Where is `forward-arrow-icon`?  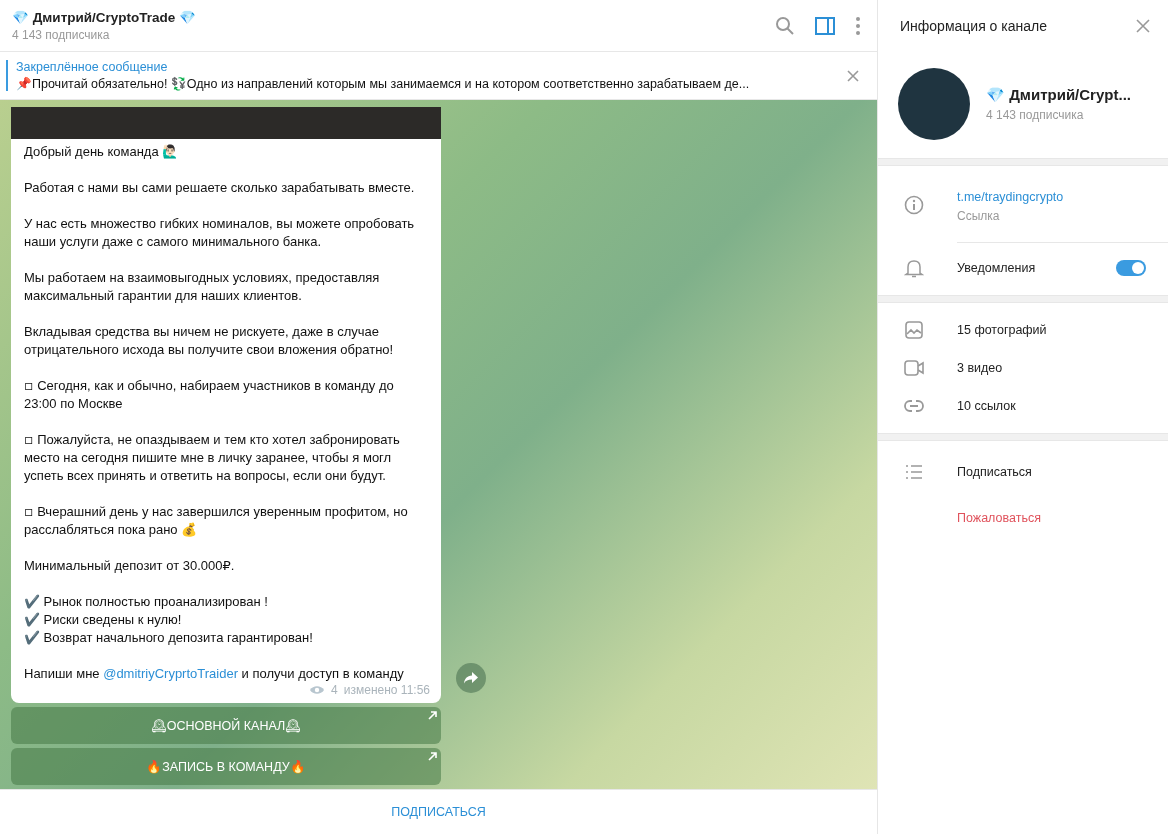 forward-arrow-icon is located at coordinates (471, 678).